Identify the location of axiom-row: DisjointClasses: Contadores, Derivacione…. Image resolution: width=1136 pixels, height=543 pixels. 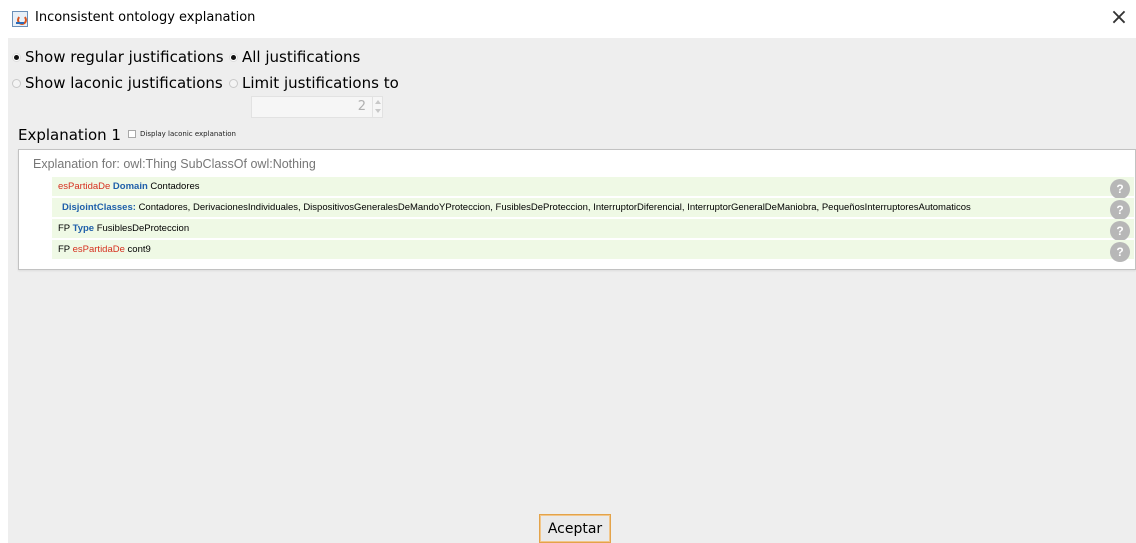
(593, 209).